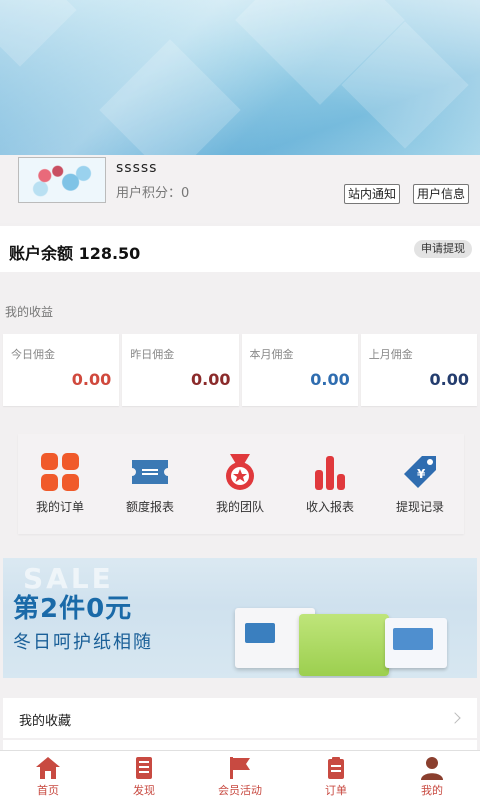 This screenshot has width=480, height=800. I want to click on grid-item-label: 我的订单, so click(59, 507).